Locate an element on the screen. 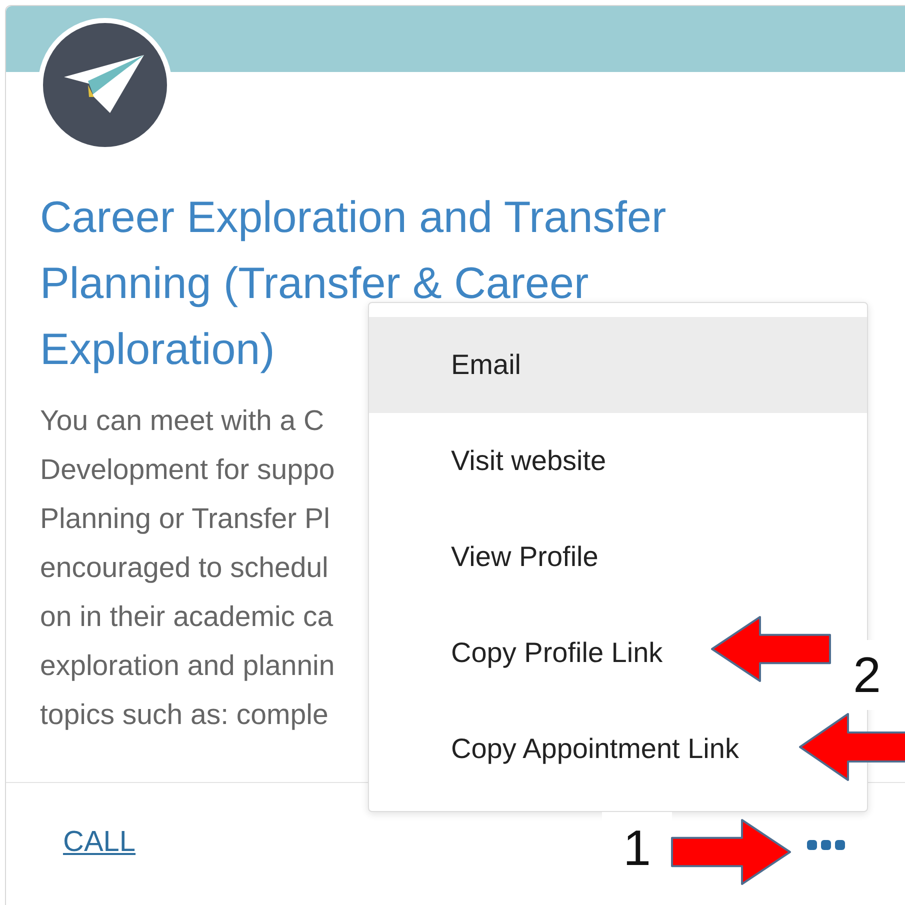  menu-item: Copy Appointment Link is located at coordinates (618, 749).